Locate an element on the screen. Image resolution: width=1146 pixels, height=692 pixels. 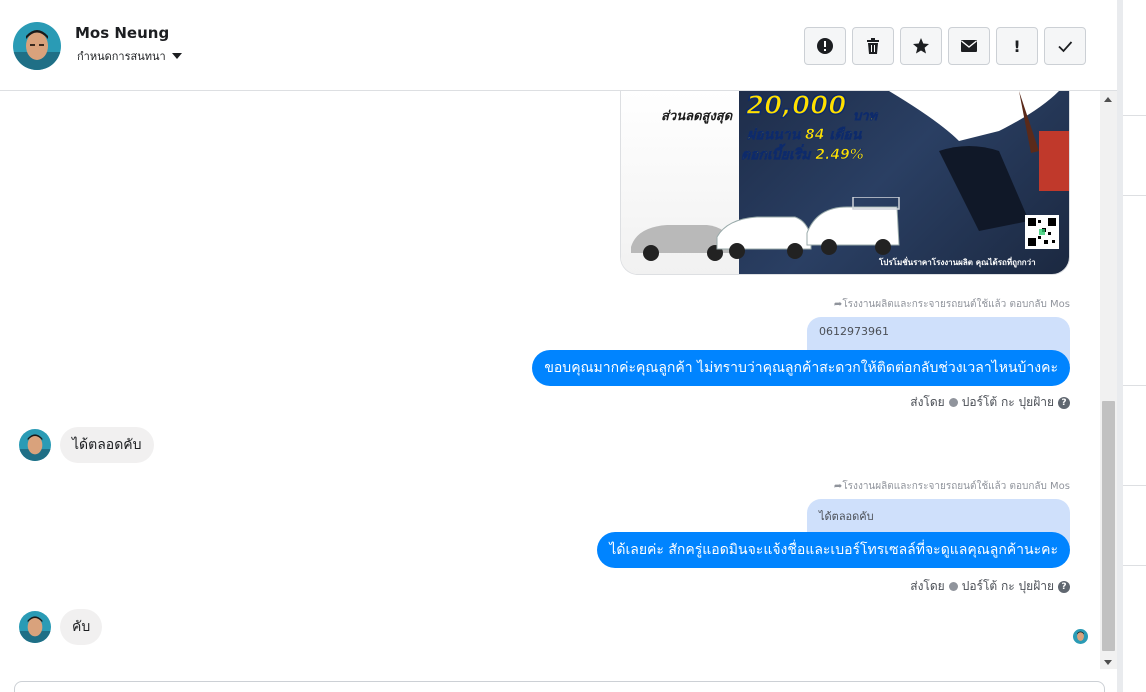
qr-code-icon is located at coordinates (1042, 232).